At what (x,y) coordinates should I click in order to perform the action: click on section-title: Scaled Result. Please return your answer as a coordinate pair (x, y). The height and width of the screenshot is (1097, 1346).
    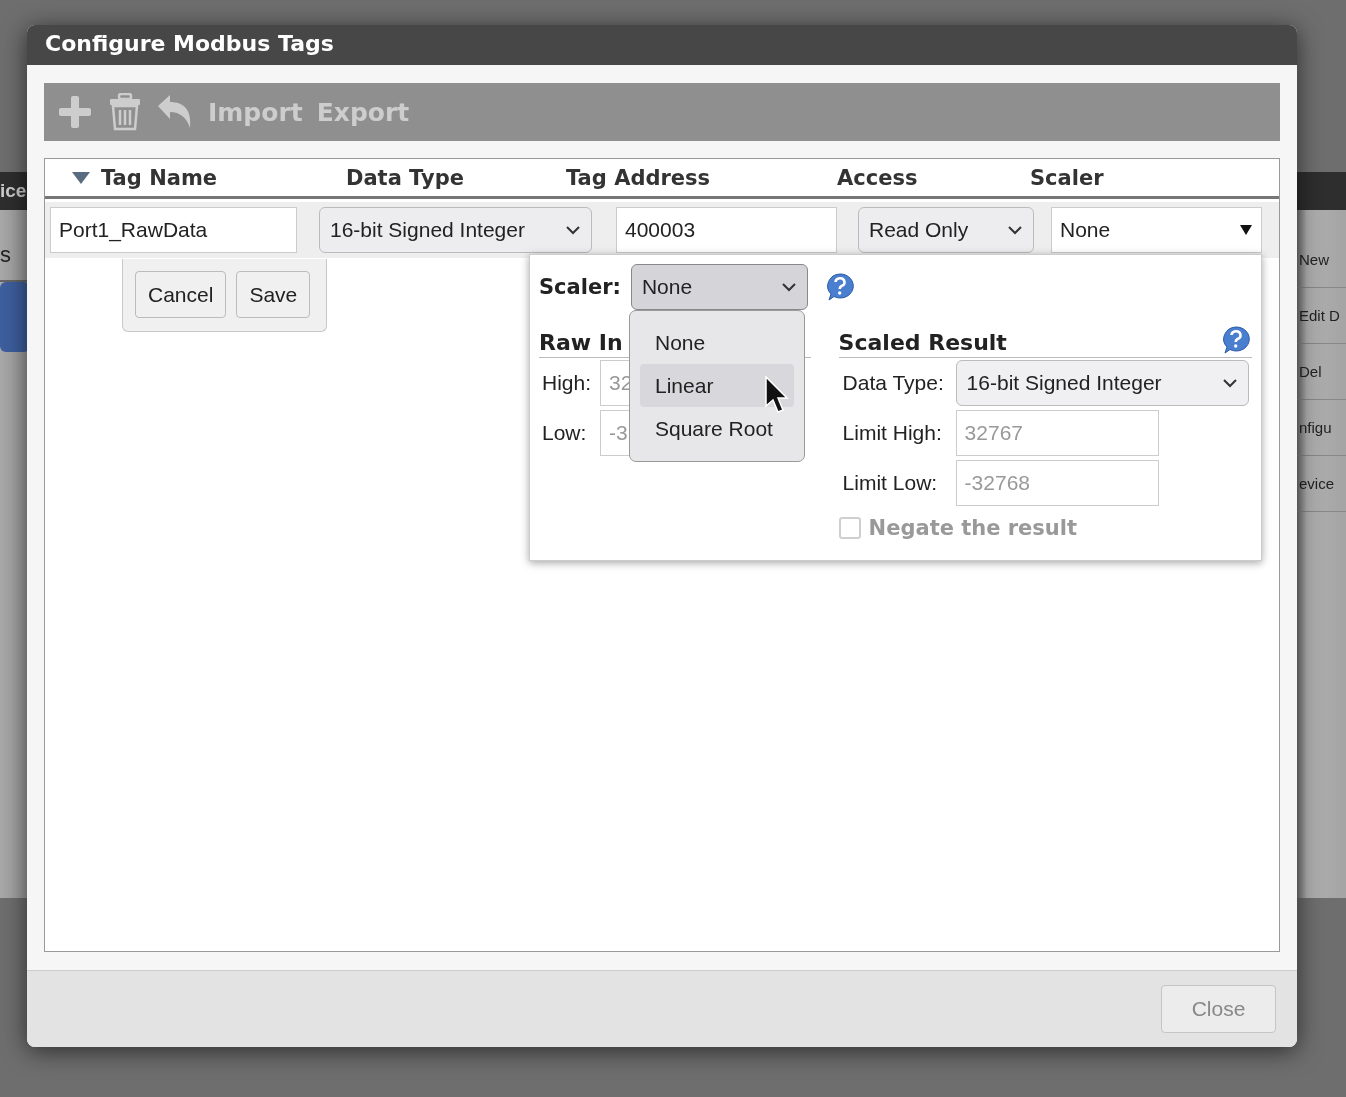
    Looking at the image, I should click on (922, 342).